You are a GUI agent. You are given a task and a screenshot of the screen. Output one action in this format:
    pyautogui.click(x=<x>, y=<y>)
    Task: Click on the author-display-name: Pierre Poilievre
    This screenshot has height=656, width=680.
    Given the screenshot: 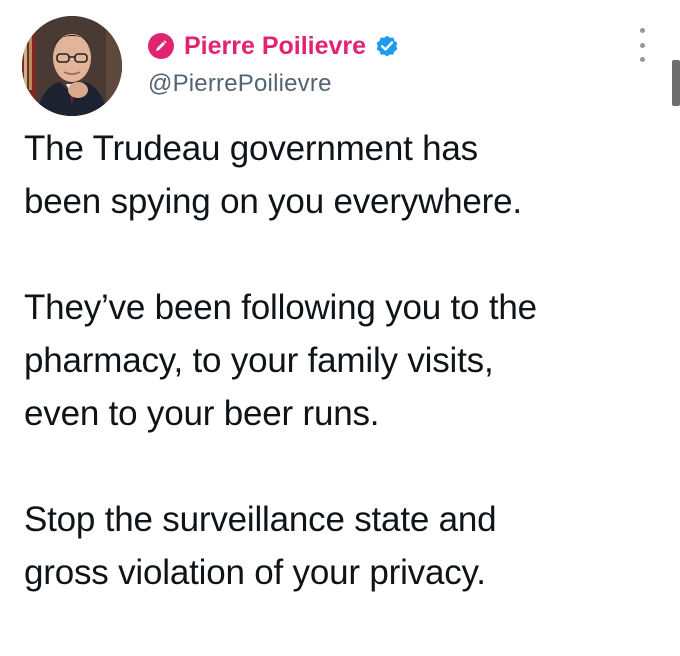 What is the action you would take?
    pyautogui.click(x=275, y=46)
    